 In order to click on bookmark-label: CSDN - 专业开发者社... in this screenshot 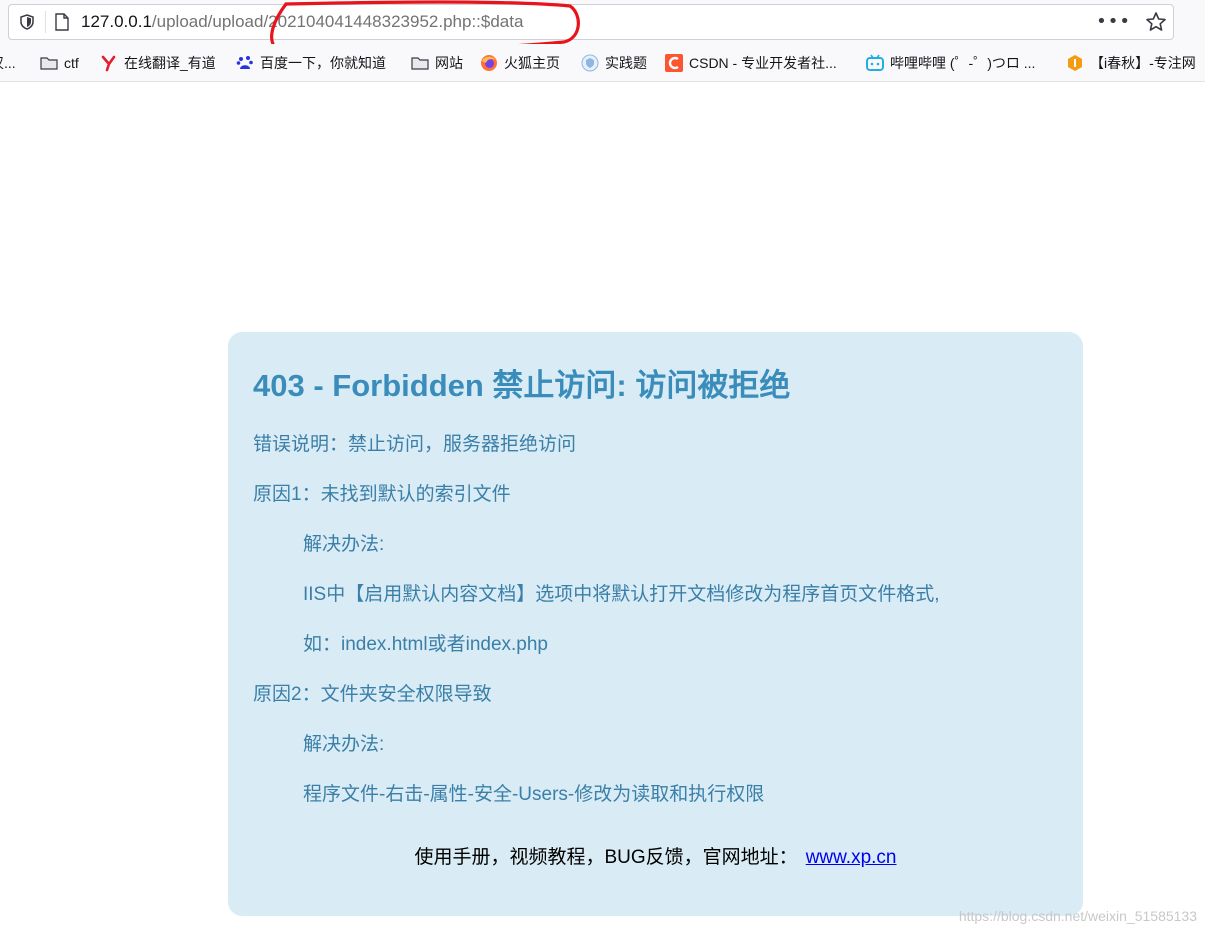, I will do `click(763, 63)`.